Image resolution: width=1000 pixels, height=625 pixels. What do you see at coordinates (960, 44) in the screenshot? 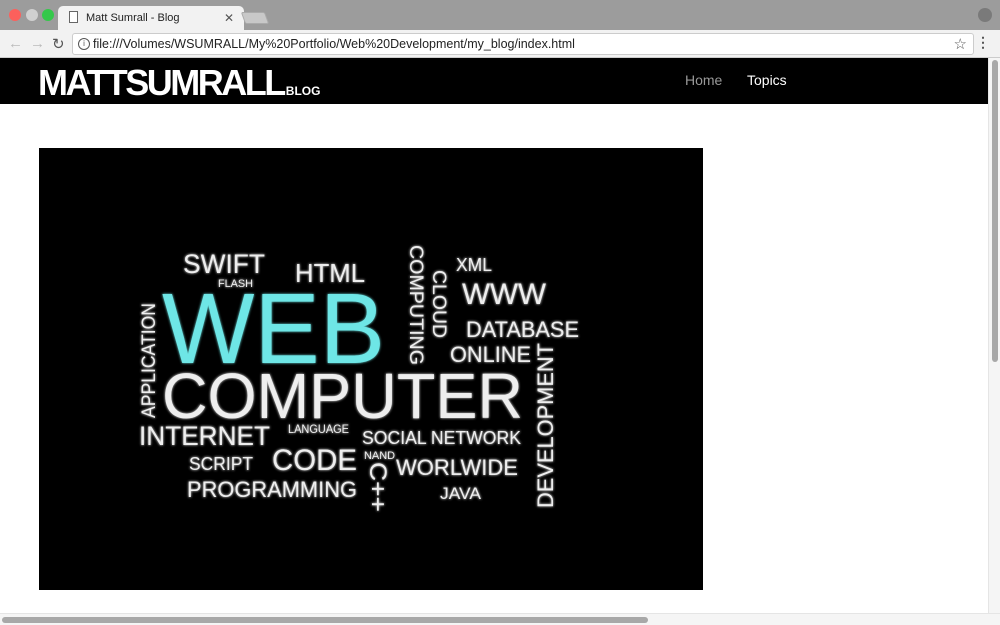
I see `bookmark-star-icon: ☆` at bounding box center [960, 44].